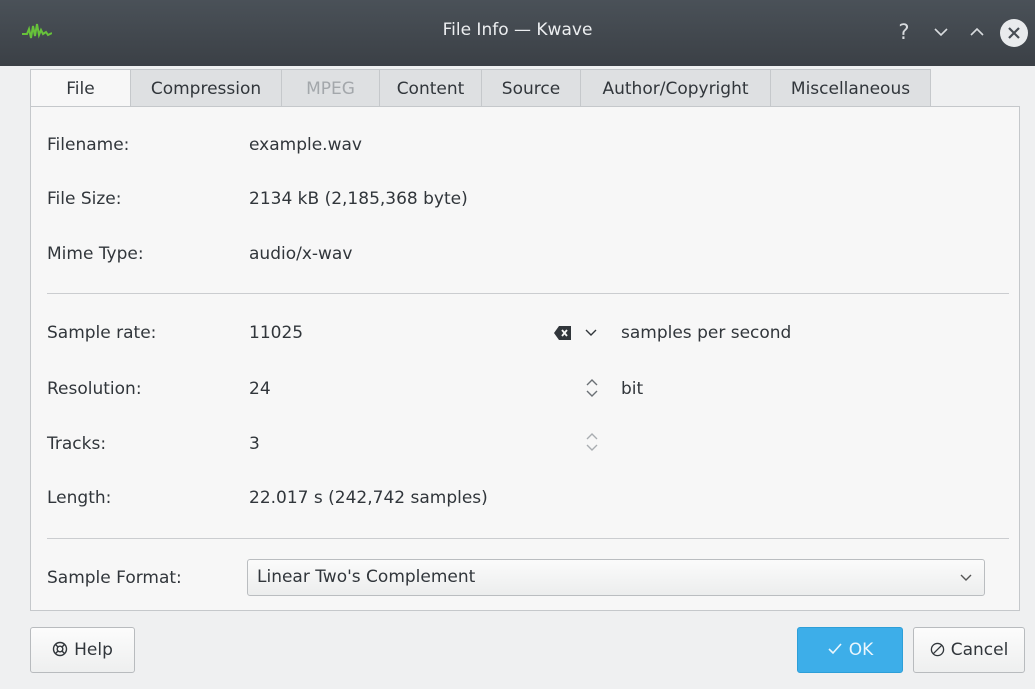  Describe the element at coordinates (977, 32) in the screenshot. I see `maximize-icon` at that location.